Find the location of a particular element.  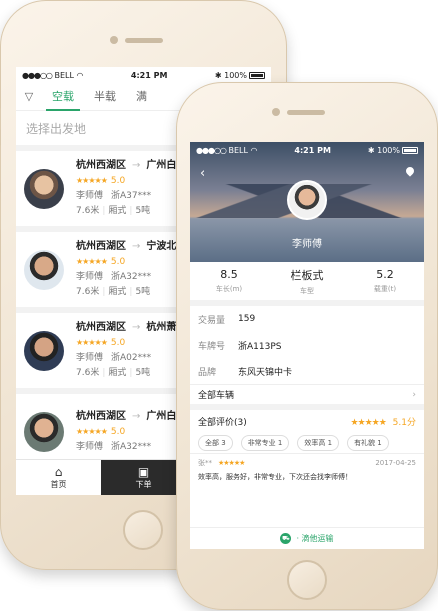

driver-avatar is located at coordinates (307, 200).